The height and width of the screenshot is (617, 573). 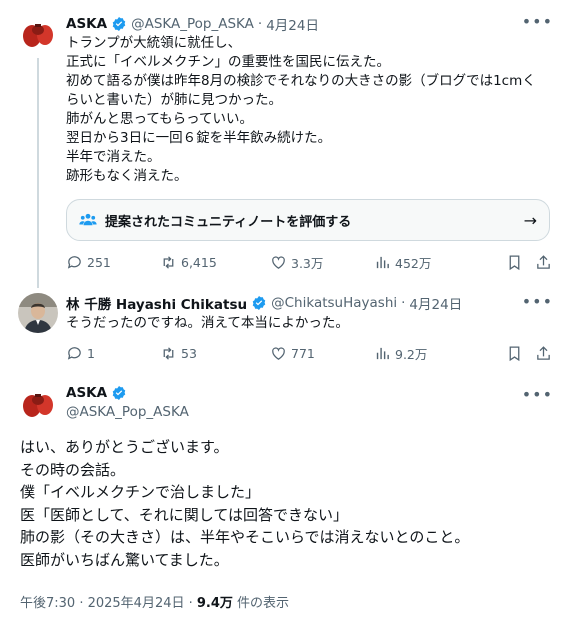 I want to click on post-text-line: 翌日から3日に一回６錠を半年飲み続けた。, so click(x=199, y=138).